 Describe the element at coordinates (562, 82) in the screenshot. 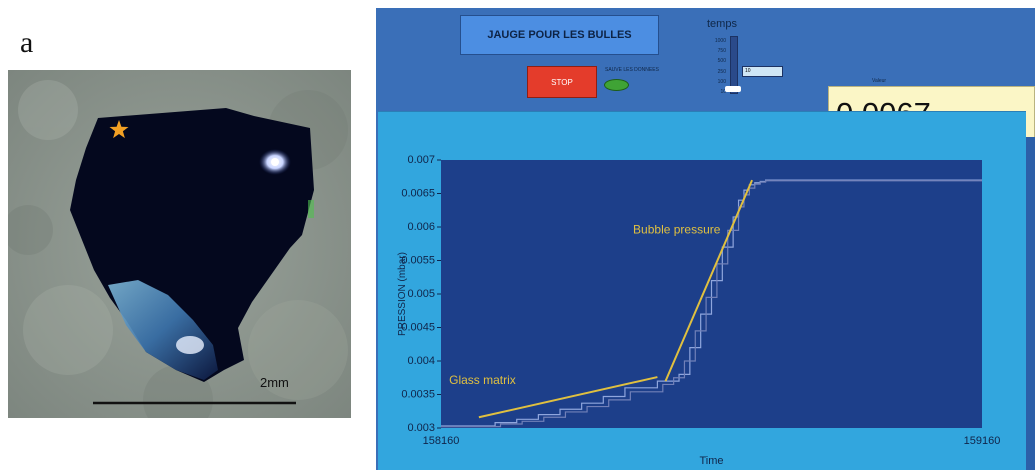

I see `stop-button: STOP` at that location.